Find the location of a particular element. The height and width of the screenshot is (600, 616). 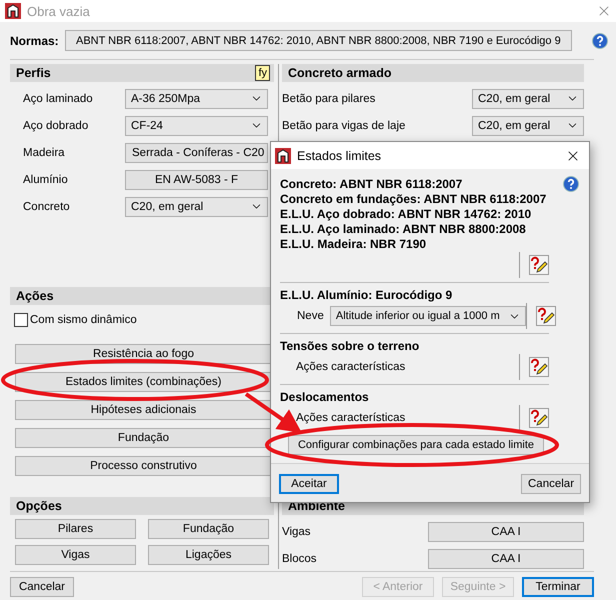

field-label: Betão para vigas de laje is located at coordinates (344, 126).